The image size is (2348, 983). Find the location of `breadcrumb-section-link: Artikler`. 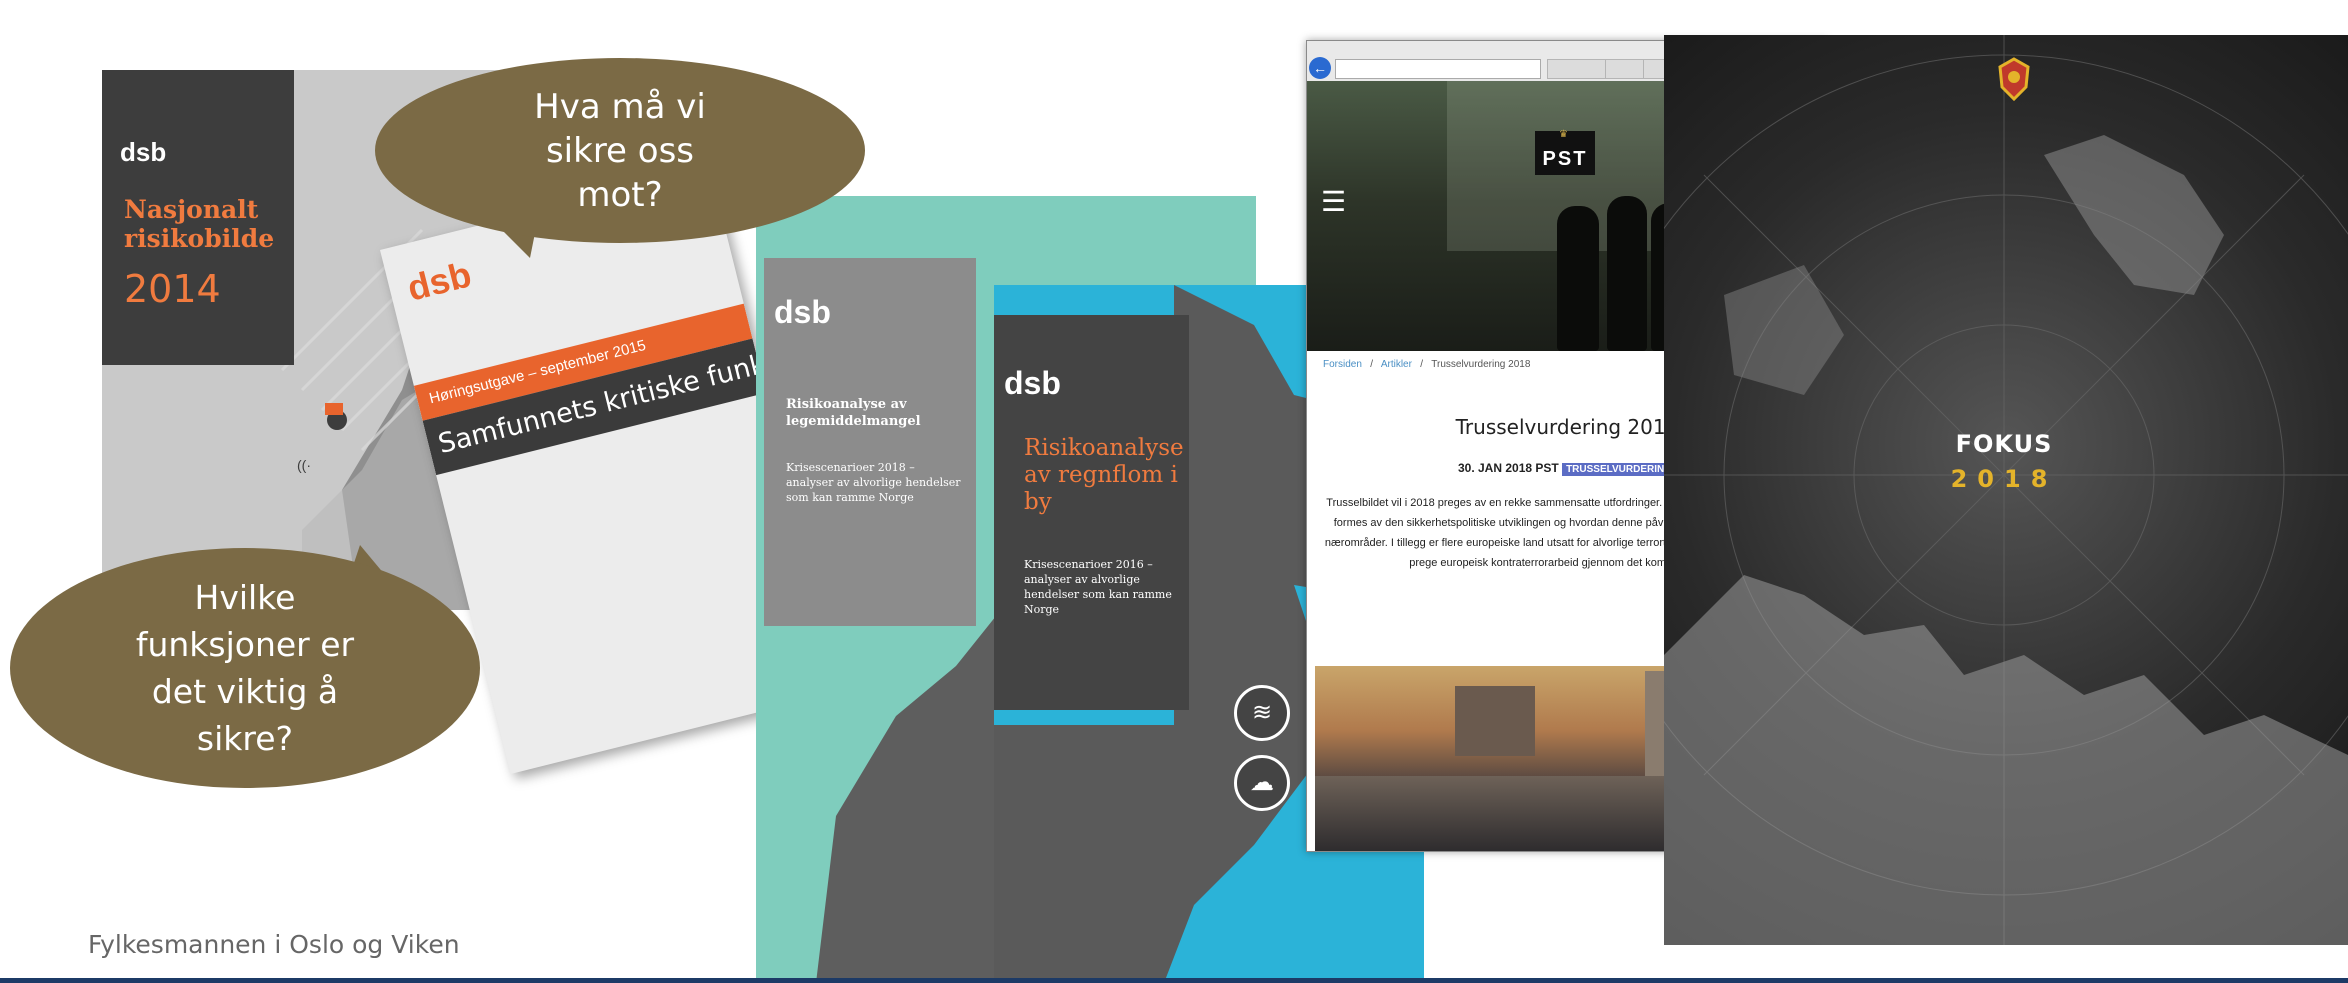

breadcrumb-section-link: Artikler is located at coordinates (1396, 364).